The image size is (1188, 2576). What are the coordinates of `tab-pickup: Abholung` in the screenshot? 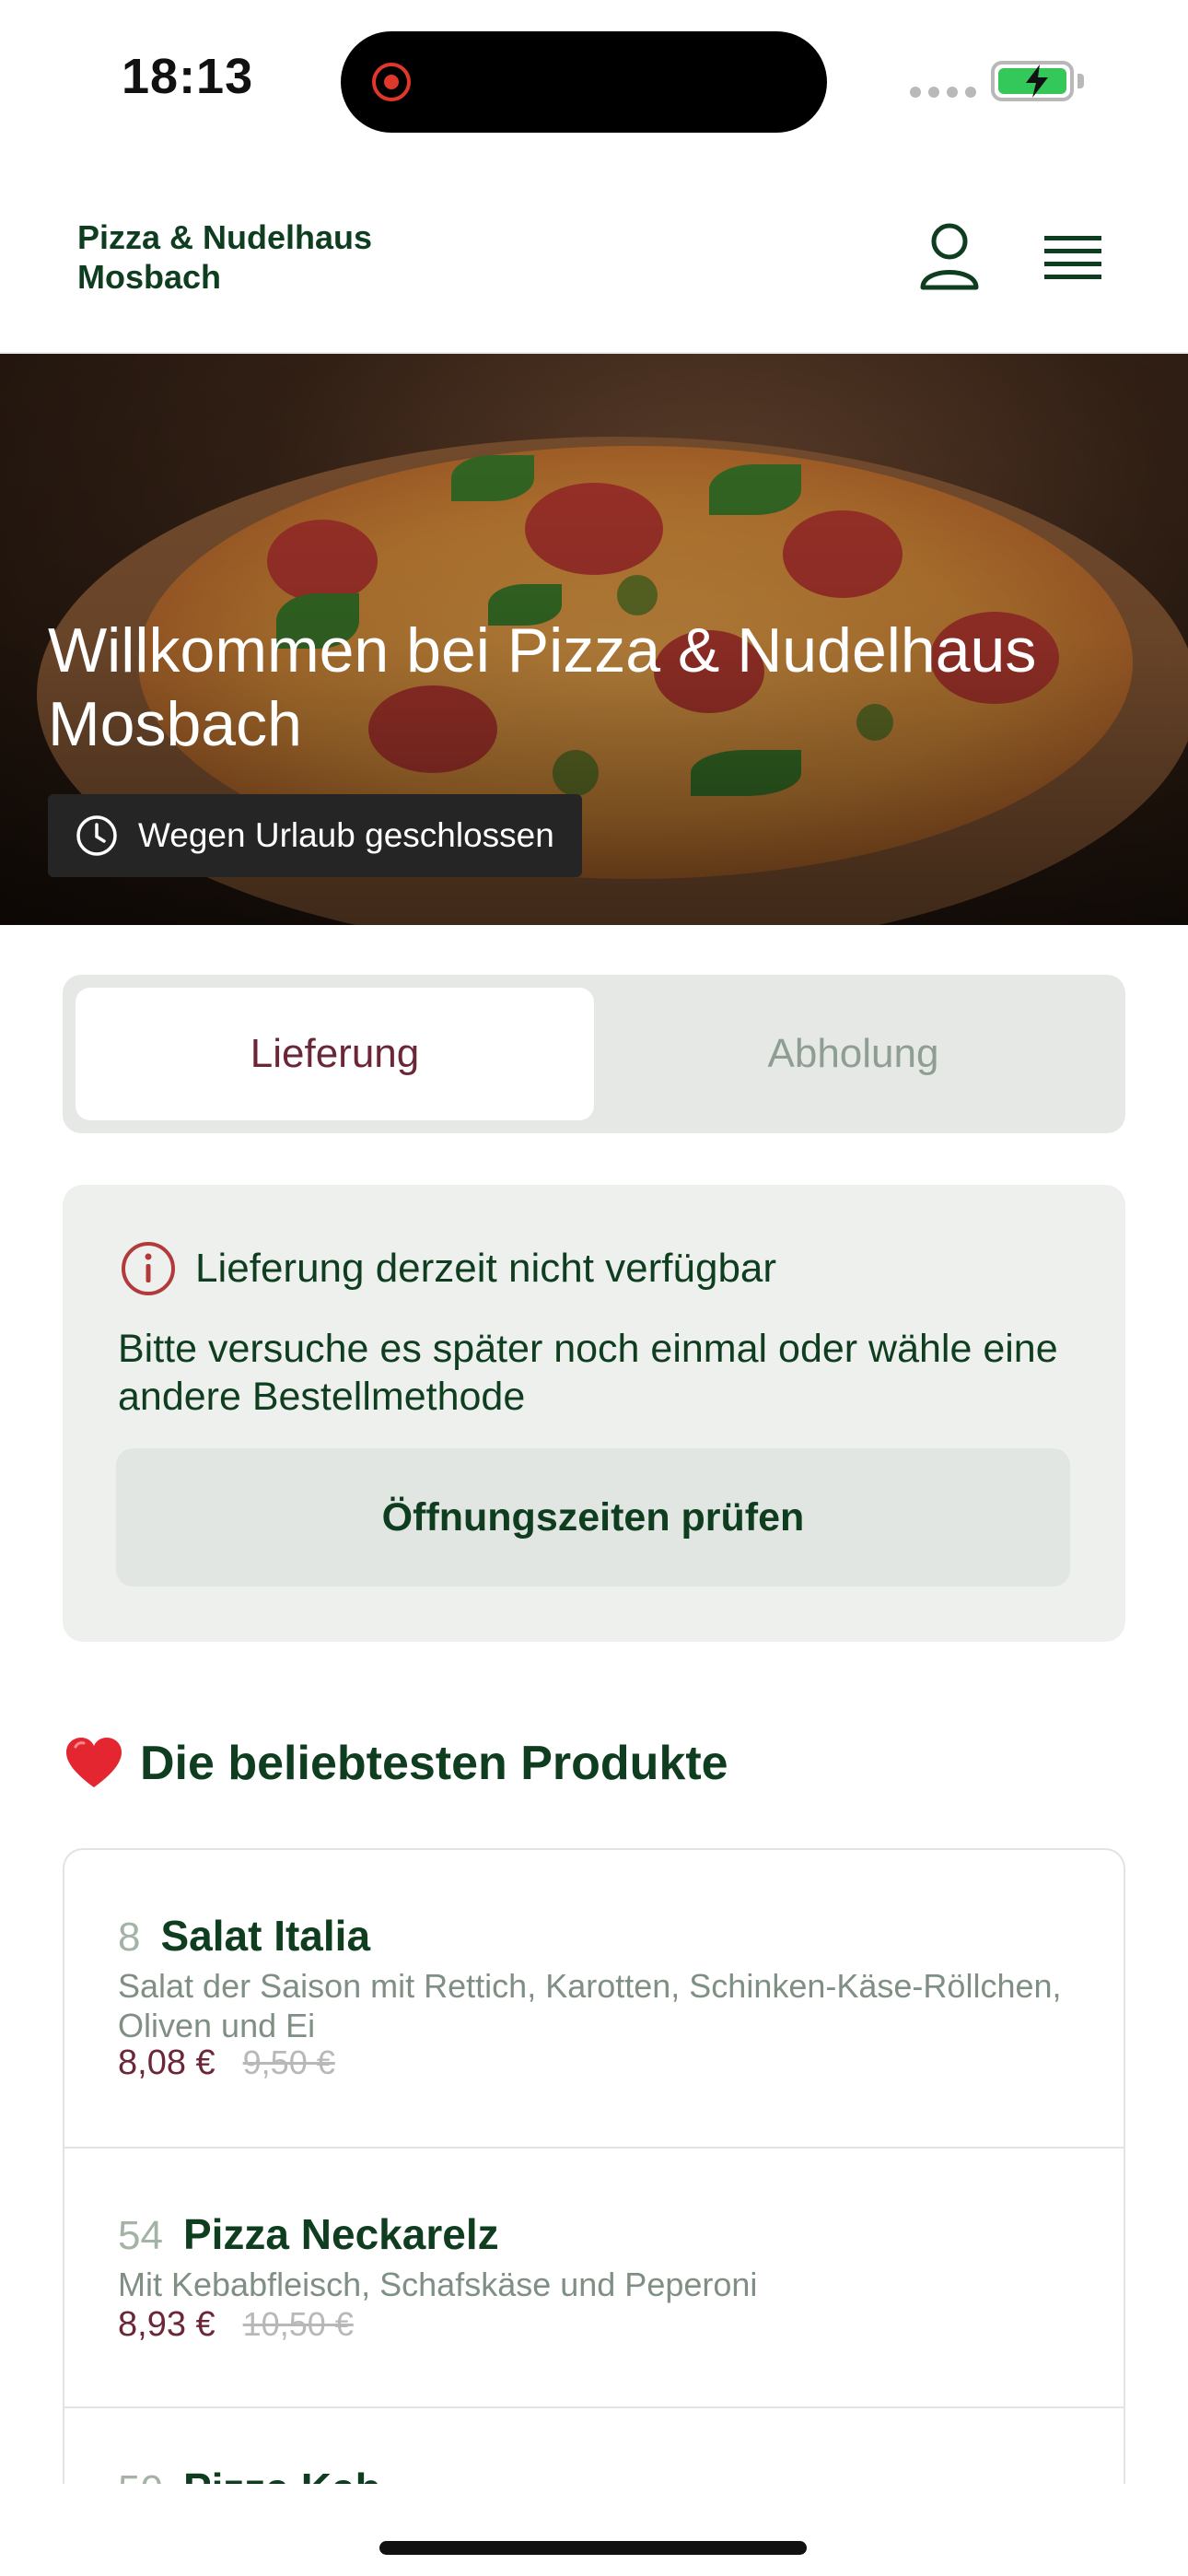 It's located at (853, 1054).